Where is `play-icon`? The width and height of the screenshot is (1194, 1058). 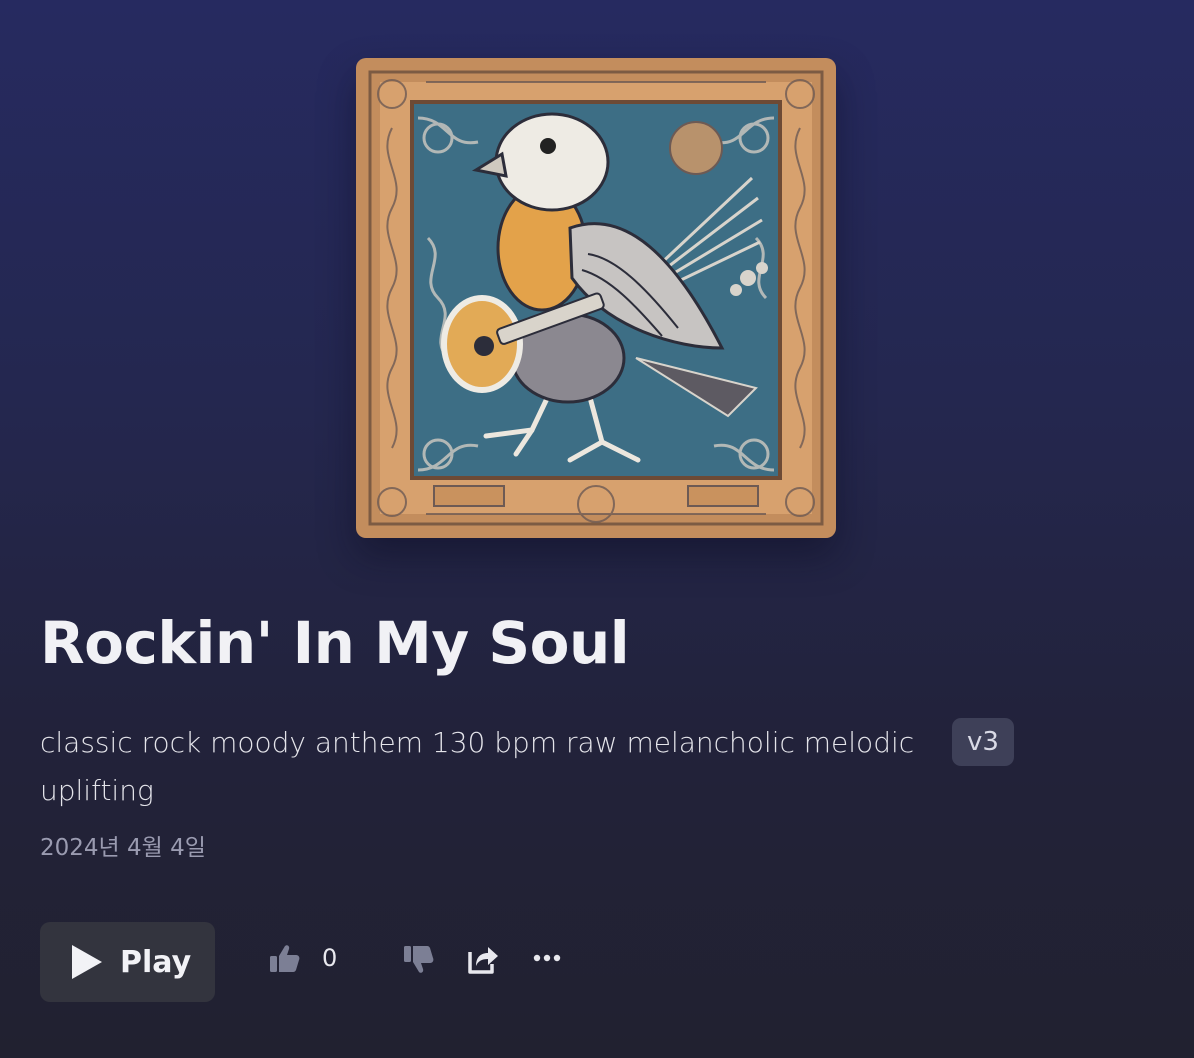
play-icon is located at coordinates (87, 962).